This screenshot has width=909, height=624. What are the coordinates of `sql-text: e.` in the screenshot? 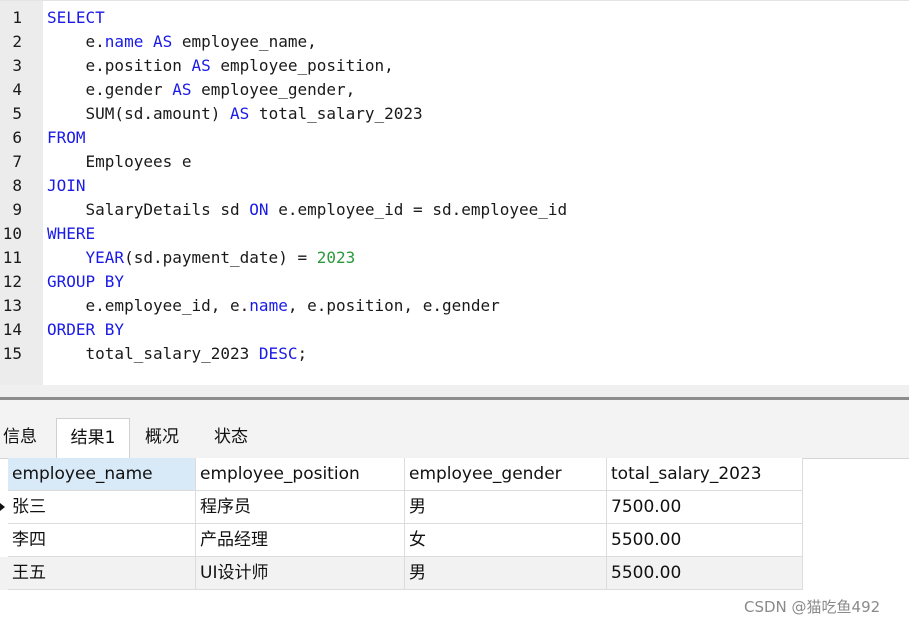 It's located at (76, 41).